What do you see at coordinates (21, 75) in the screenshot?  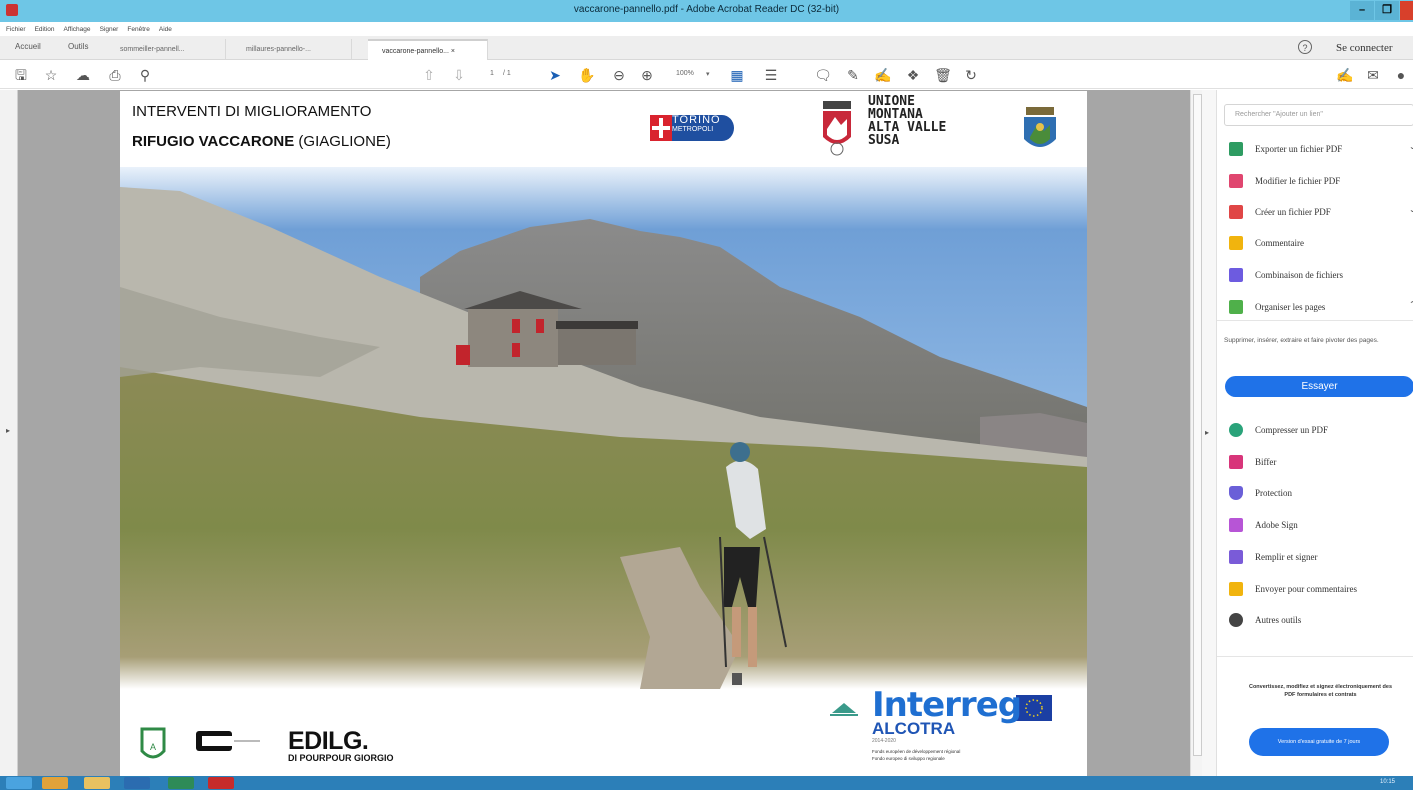 I see `save-icon: 🖫` at bounding box center [21, 75].